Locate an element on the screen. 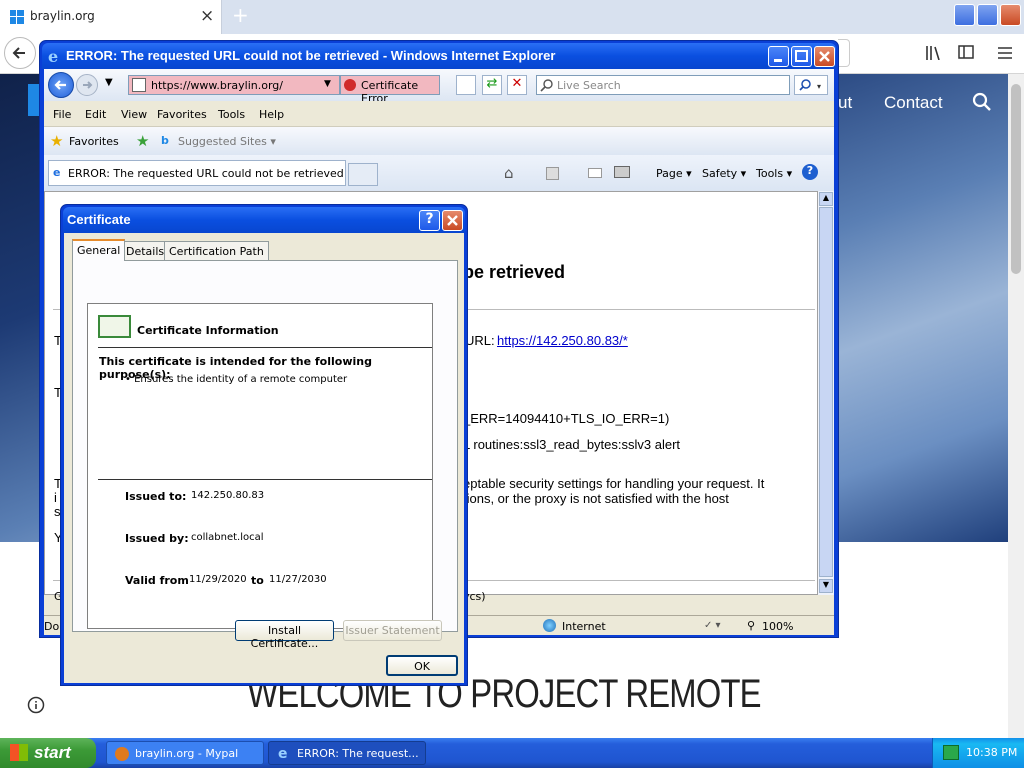  svg-text: e is located at coordinates (53, 56).